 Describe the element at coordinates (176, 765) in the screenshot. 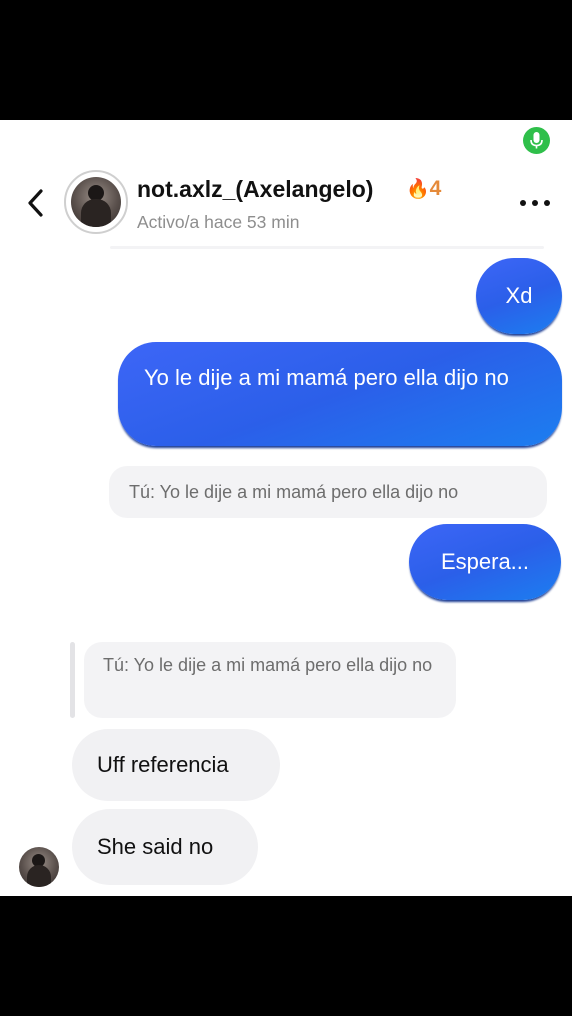

I see `received-message: Uff referencia` at that location.